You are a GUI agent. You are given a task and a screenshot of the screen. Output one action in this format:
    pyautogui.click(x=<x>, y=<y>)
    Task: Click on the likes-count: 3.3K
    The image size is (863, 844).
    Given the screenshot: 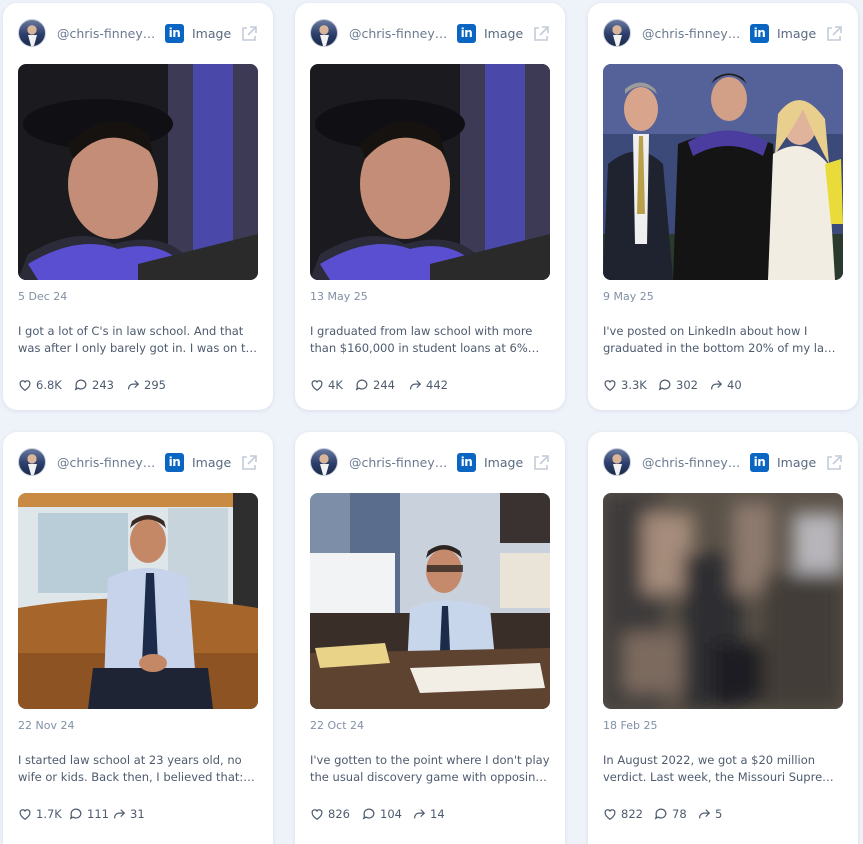 What is the action you would take?
    pyautogui.click(x=634, y=385)
    